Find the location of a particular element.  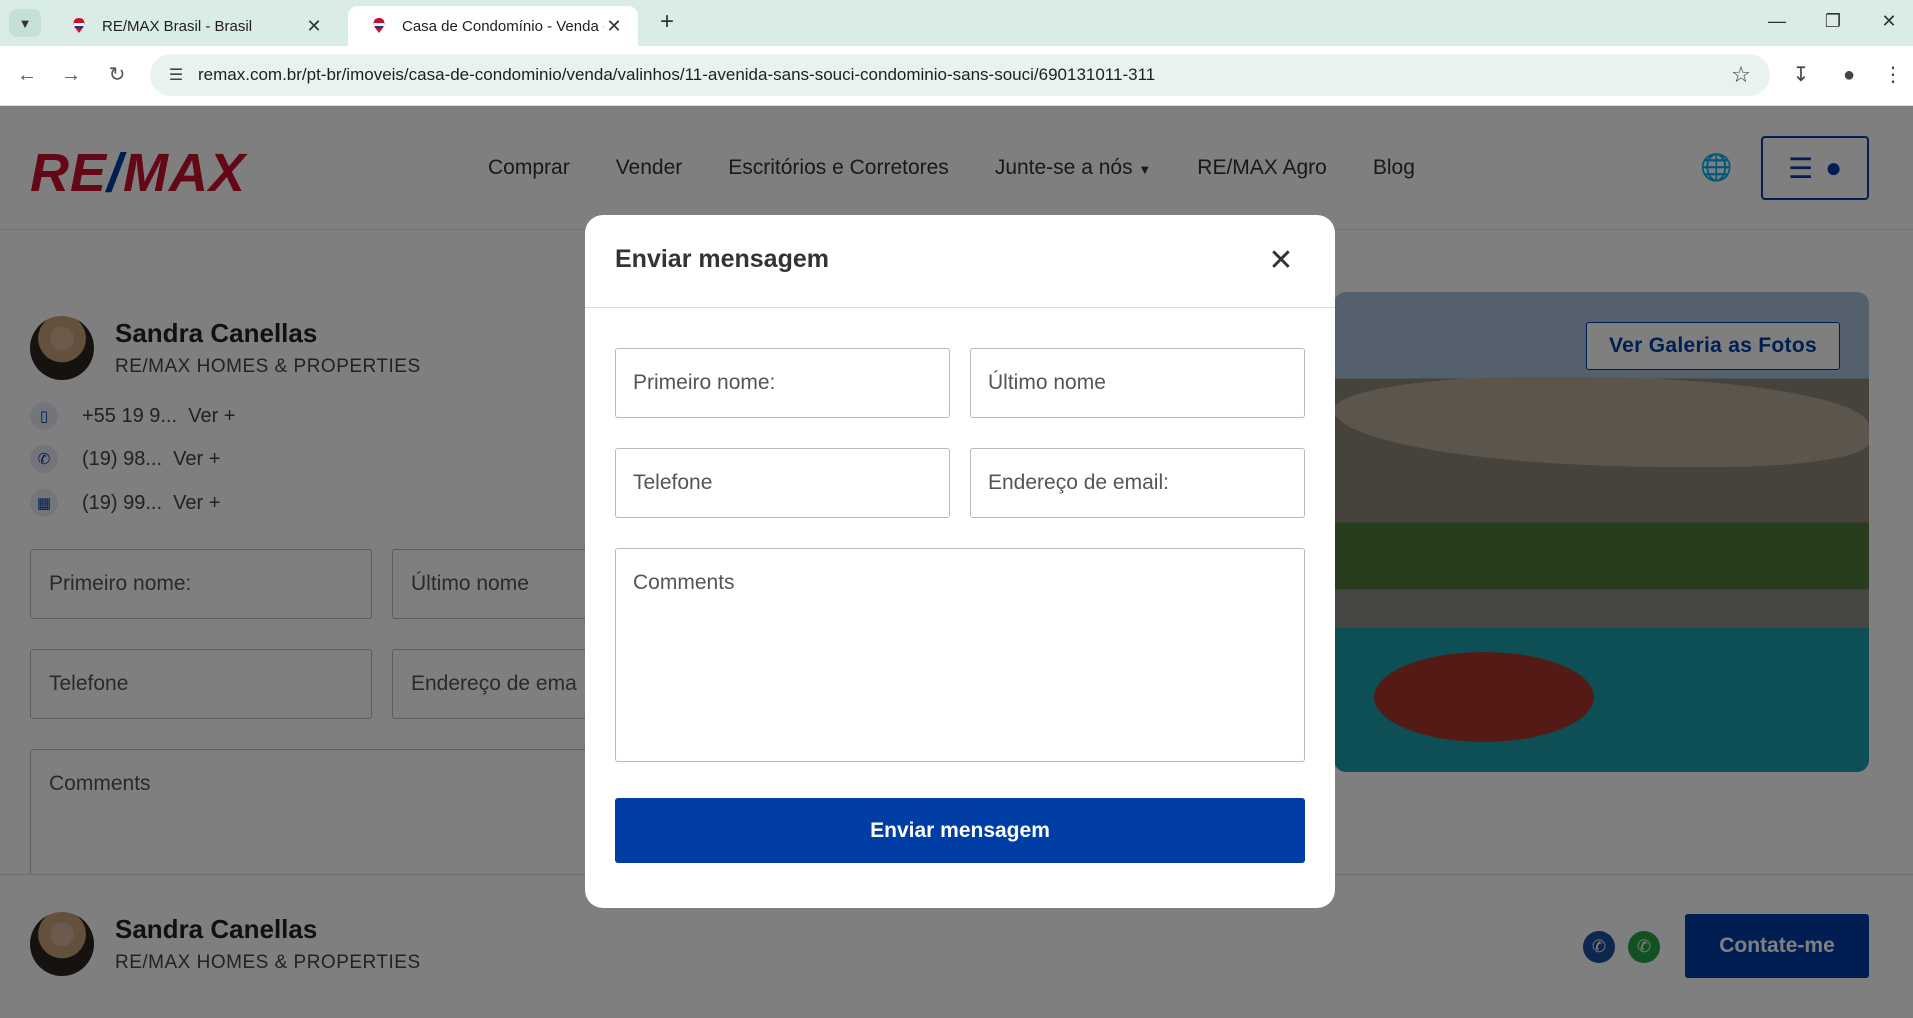

reload-icon: ↻ is located at coordinates (117, 75).